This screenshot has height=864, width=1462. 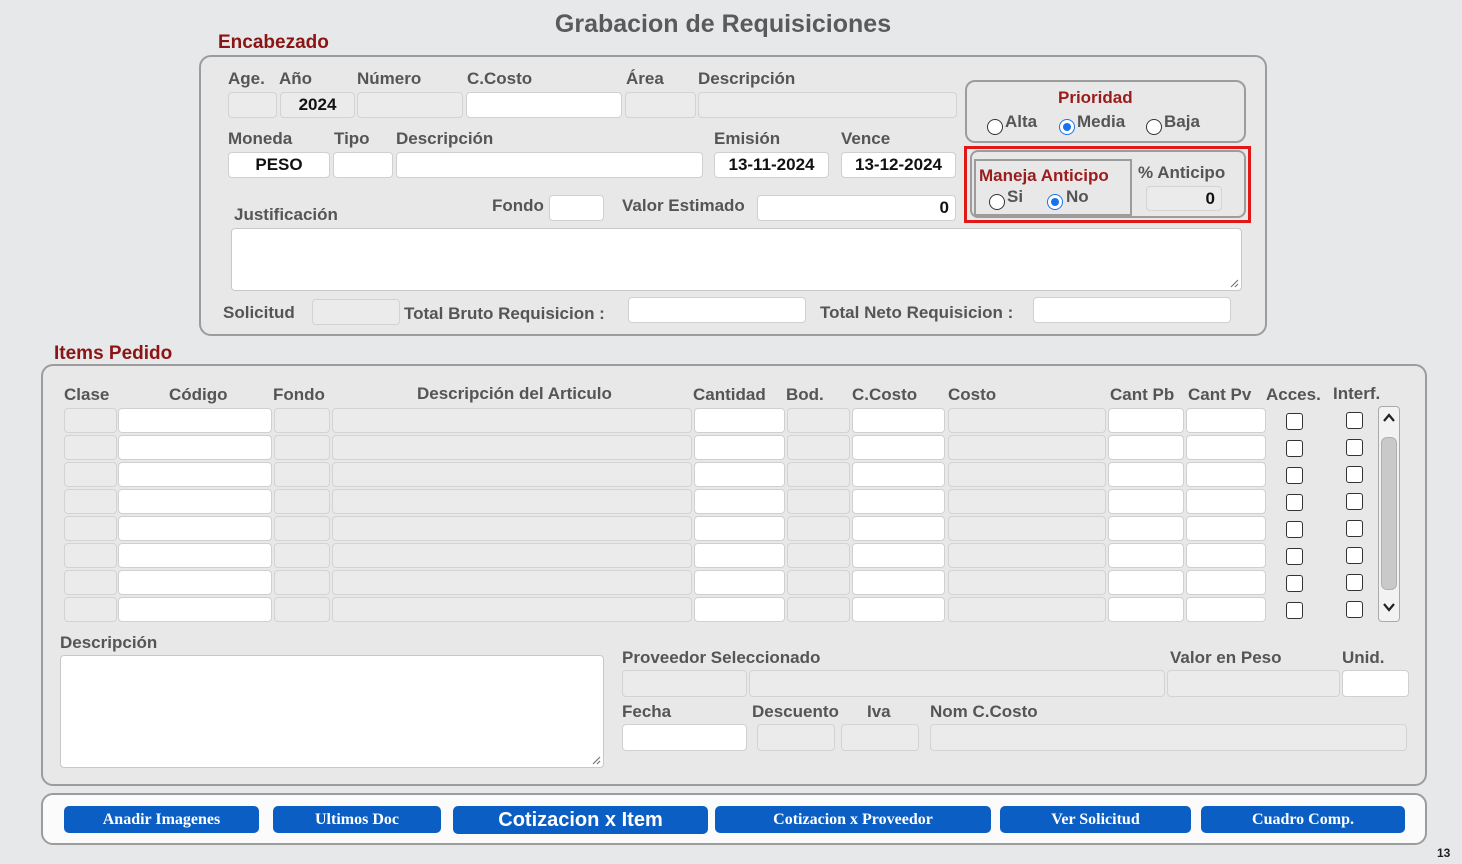 What do you see at coordinates (1375, 683) in the screenshot?
I see `unid-field` at bounding box center [1375, 683].